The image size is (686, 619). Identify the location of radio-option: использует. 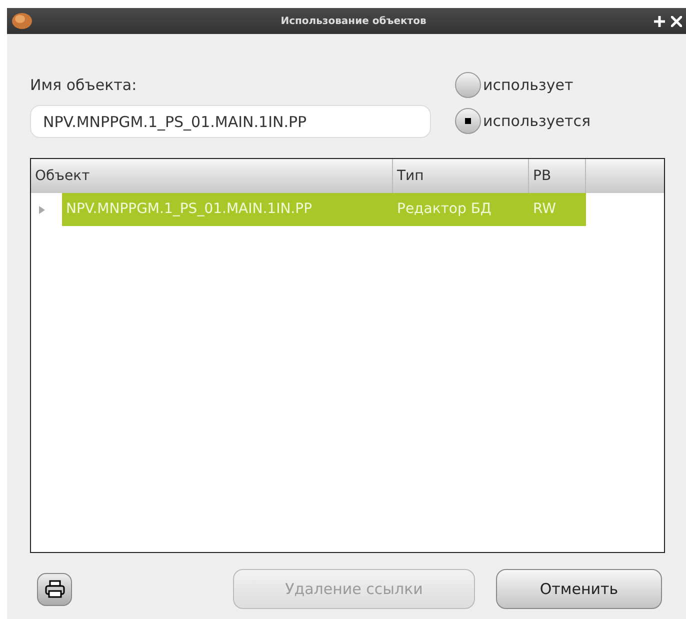
(522, 85).